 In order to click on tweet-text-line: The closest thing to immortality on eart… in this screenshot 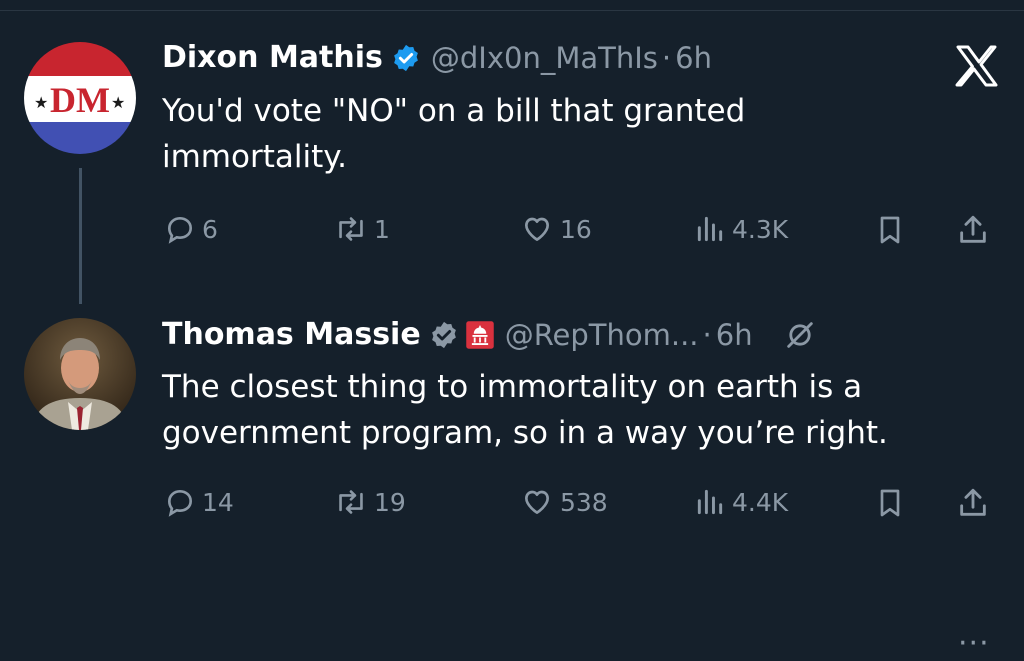, I will do `click(512, 387)`.